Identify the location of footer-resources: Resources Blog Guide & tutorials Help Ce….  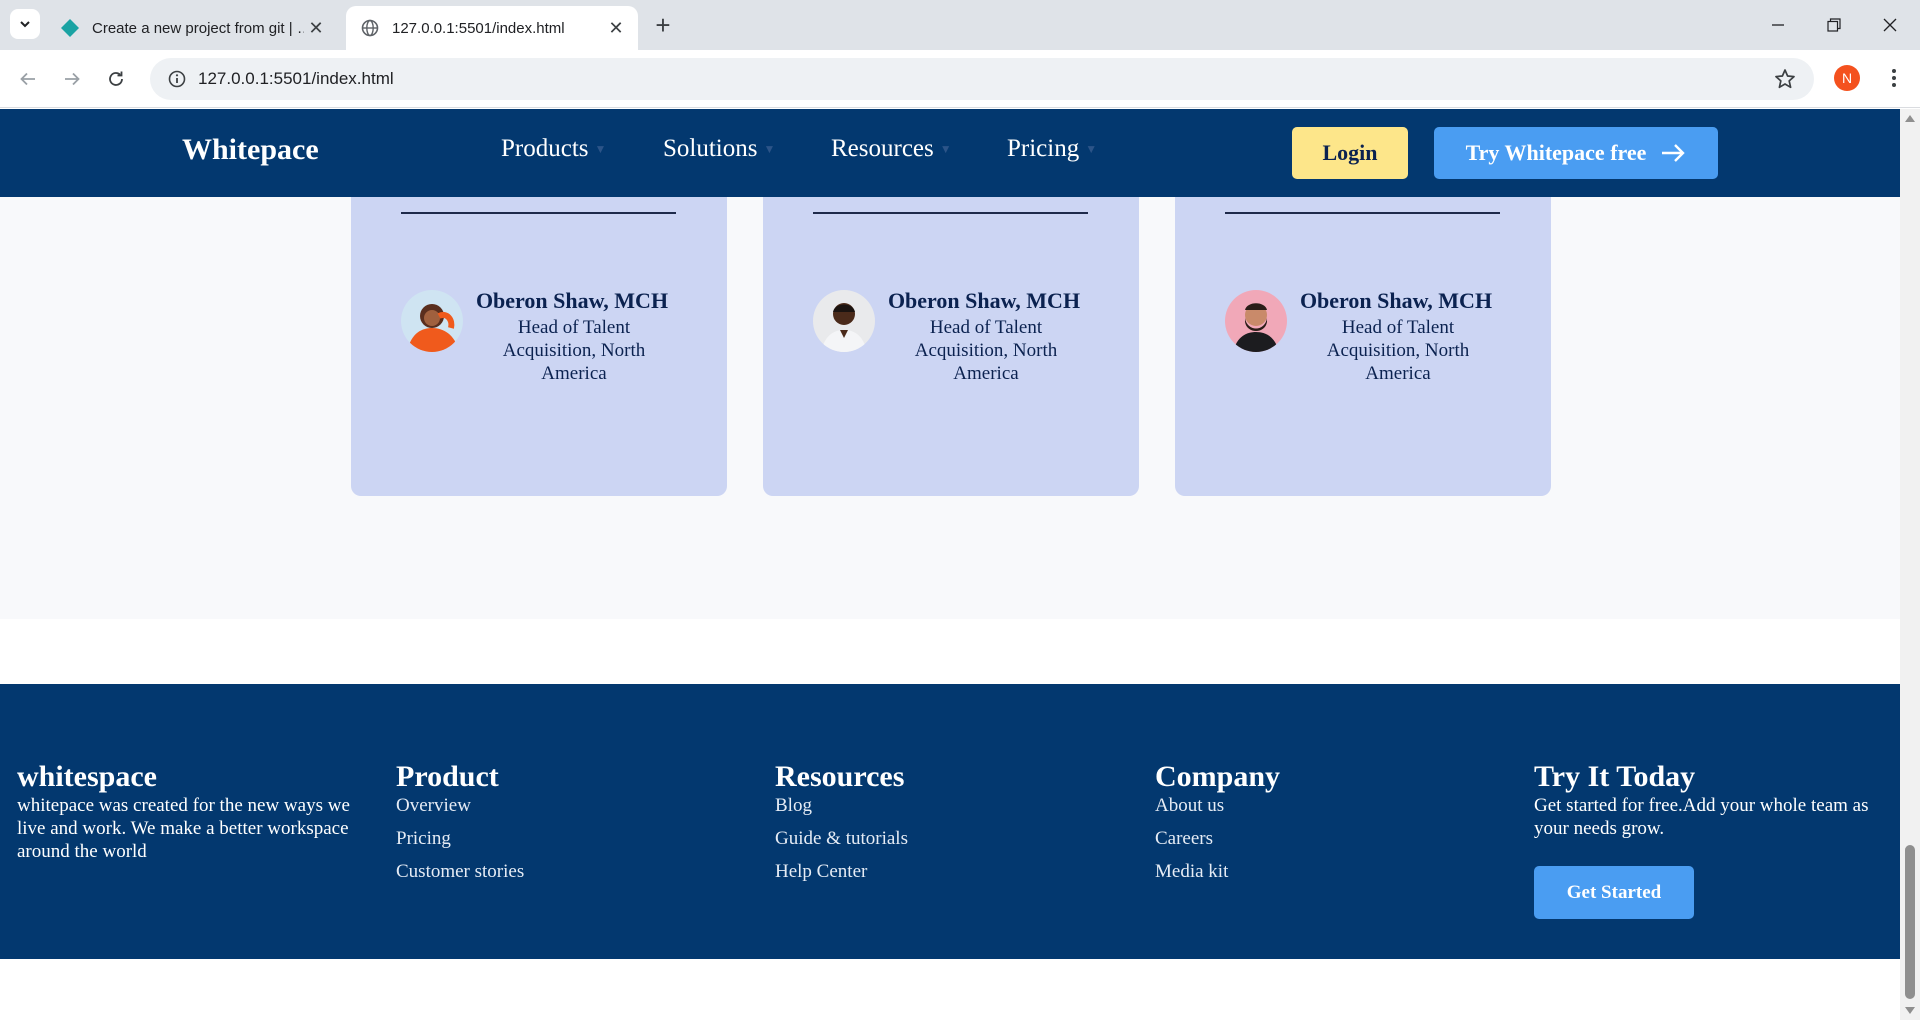
(925, 826).